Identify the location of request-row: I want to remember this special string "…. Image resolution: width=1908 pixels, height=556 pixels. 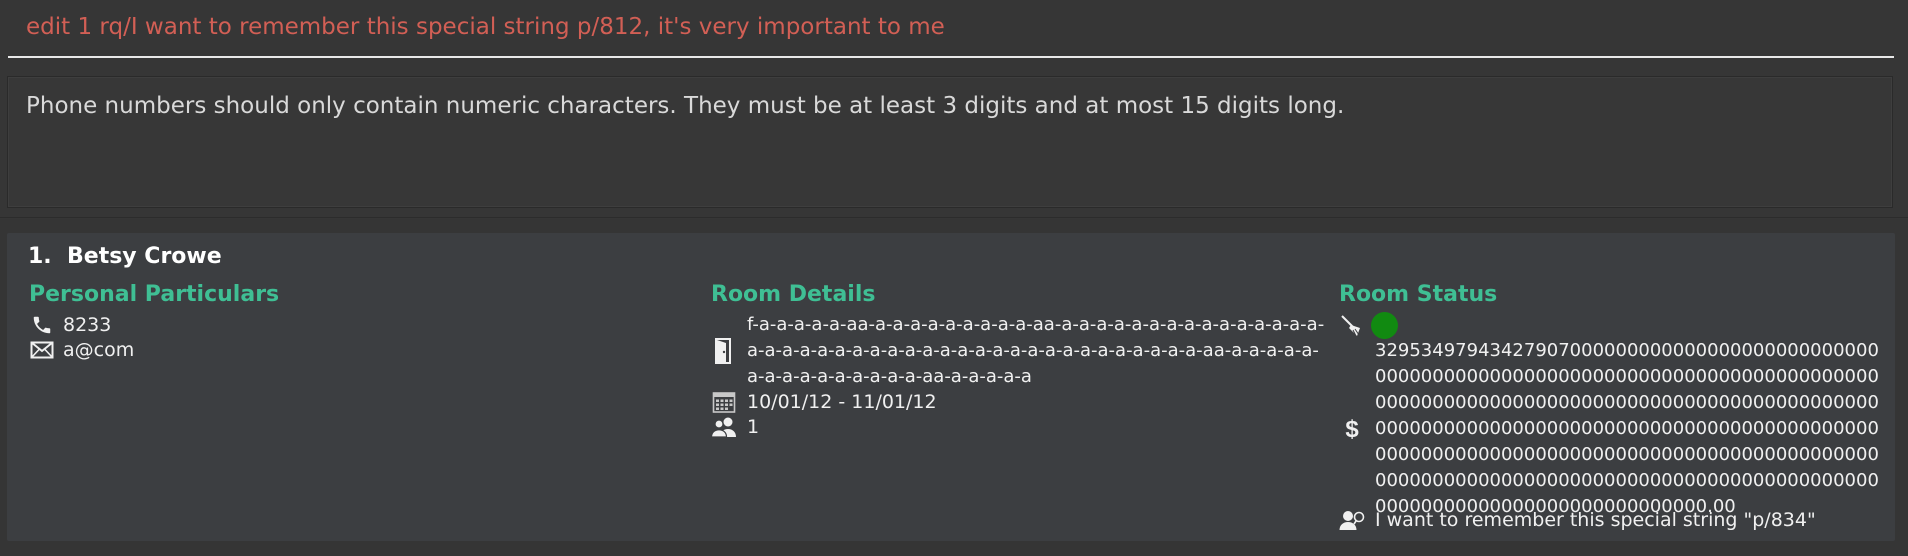
(1577, 520).